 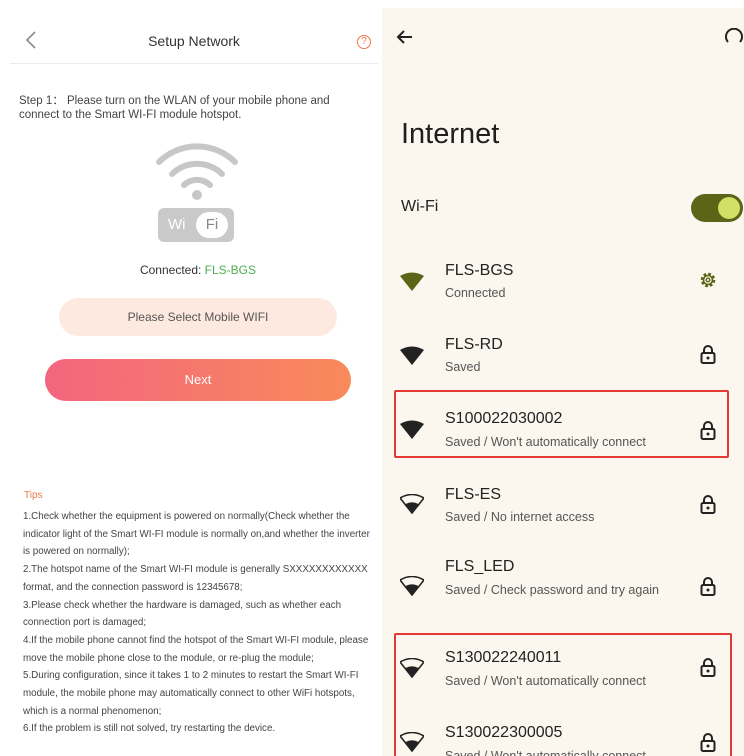 I want to click on network-item-fls-es: FLS-ES Saved / No internet access, so click(x=563, y=513).